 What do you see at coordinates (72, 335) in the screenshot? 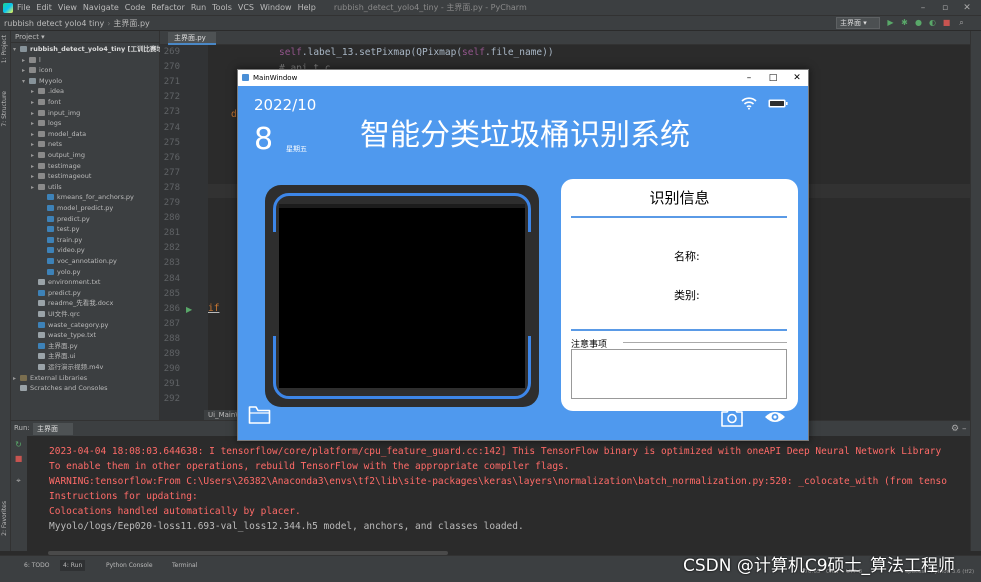
I see `tree-item-label: waste_type.txt` at bounding box center [72, 335].